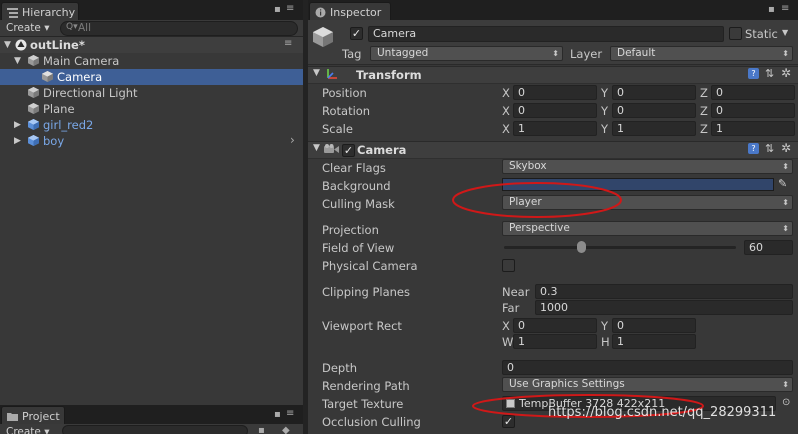  I want to click on clear-flags-dropdown: Skybox ⬍, so click(647, 166).